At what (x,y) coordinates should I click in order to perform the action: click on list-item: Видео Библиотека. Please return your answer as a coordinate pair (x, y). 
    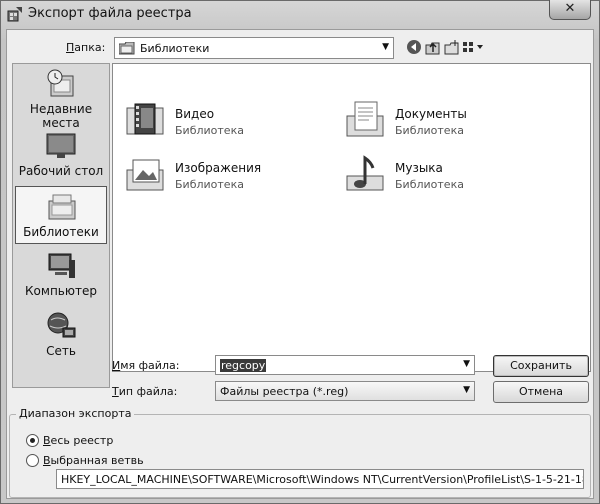
    Looking at the image, I should click on (225, 122).